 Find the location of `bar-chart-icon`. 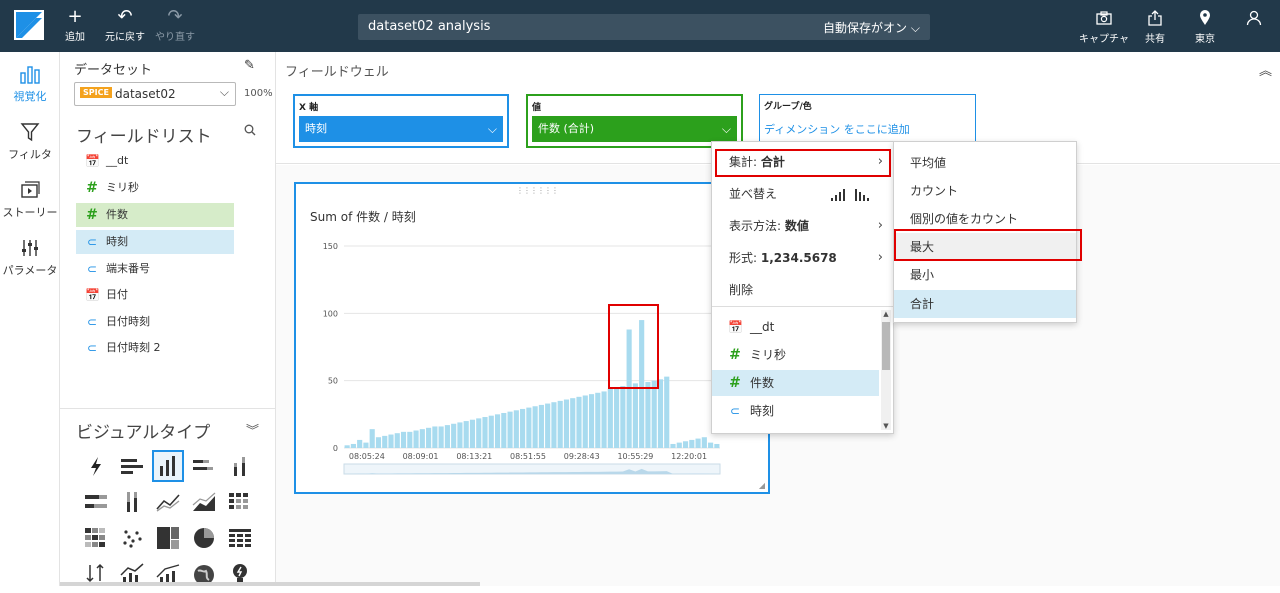

bar-chart-icon is located at coordinates (30, 76).